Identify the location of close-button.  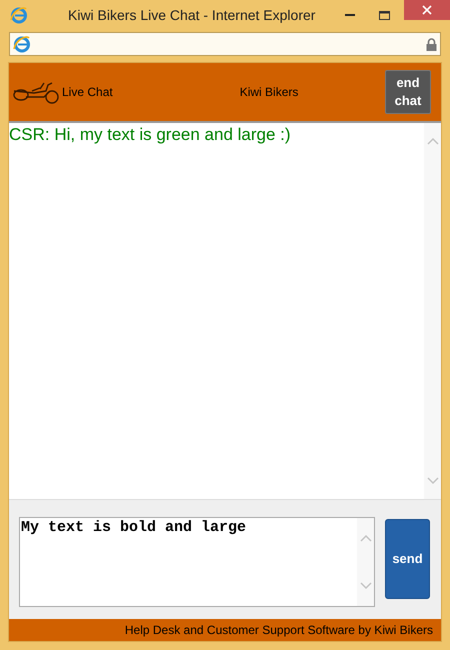
(427, 10).